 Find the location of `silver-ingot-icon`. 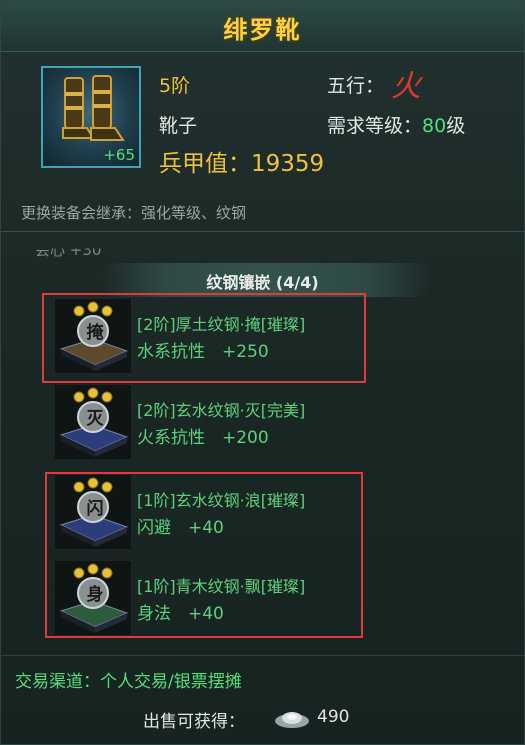

silver-ingot-icon is located at coordinates (292, 720).